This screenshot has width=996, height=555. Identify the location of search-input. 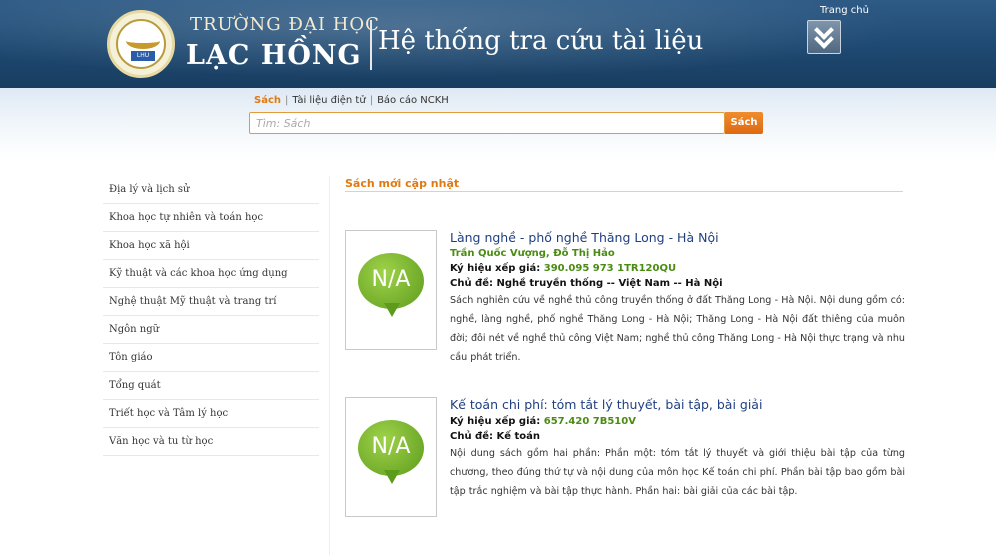
(486, 123).